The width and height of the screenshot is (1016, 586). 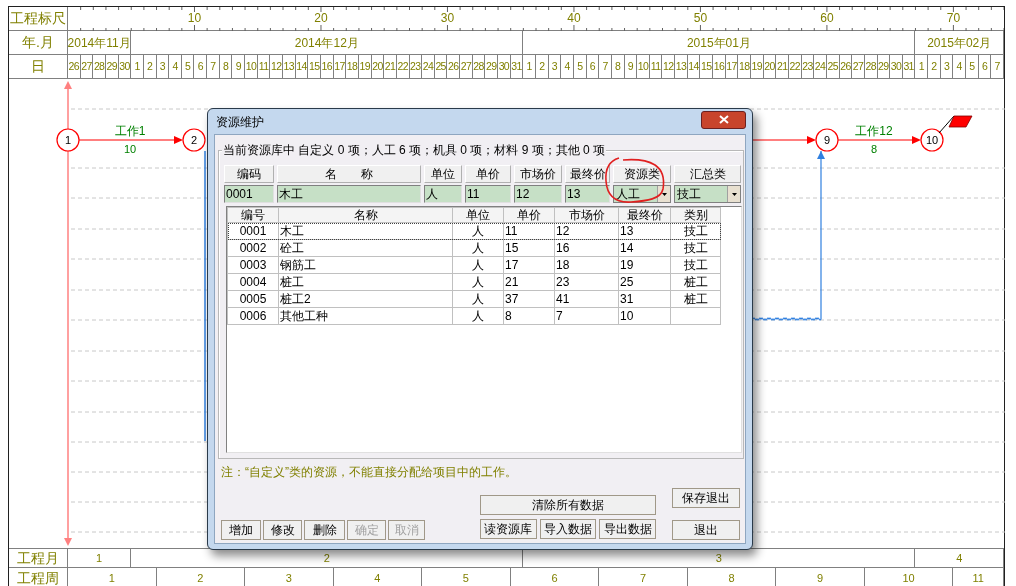 What do you see at coordinates (474, 299) in the screenshot?
I see `table-row: 0005 桩工2 人 37 41 31 桩工` at bounding box center [474, 299].